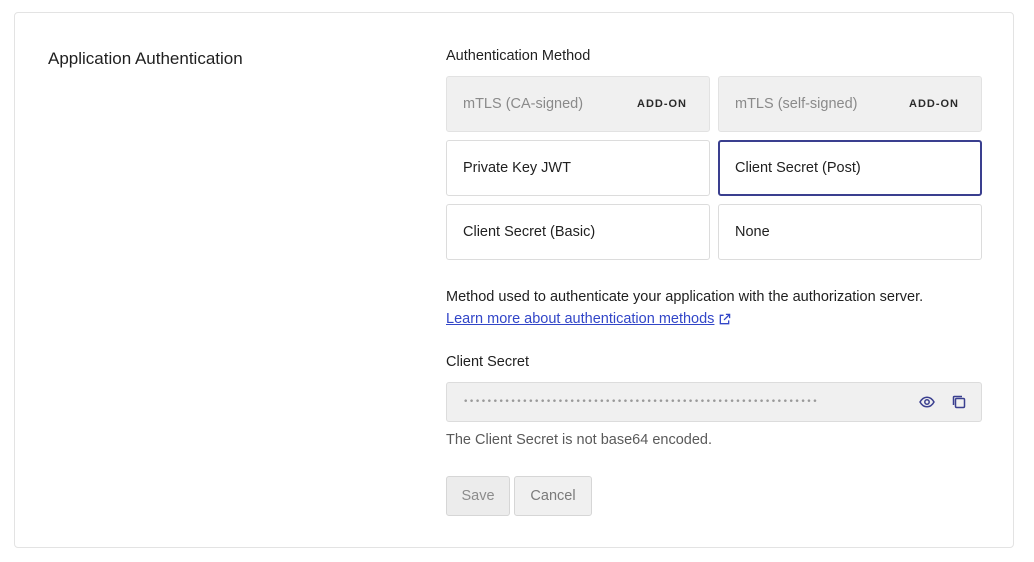  I want to click on method-option-label: Private Key JWT, so click(517, 168).